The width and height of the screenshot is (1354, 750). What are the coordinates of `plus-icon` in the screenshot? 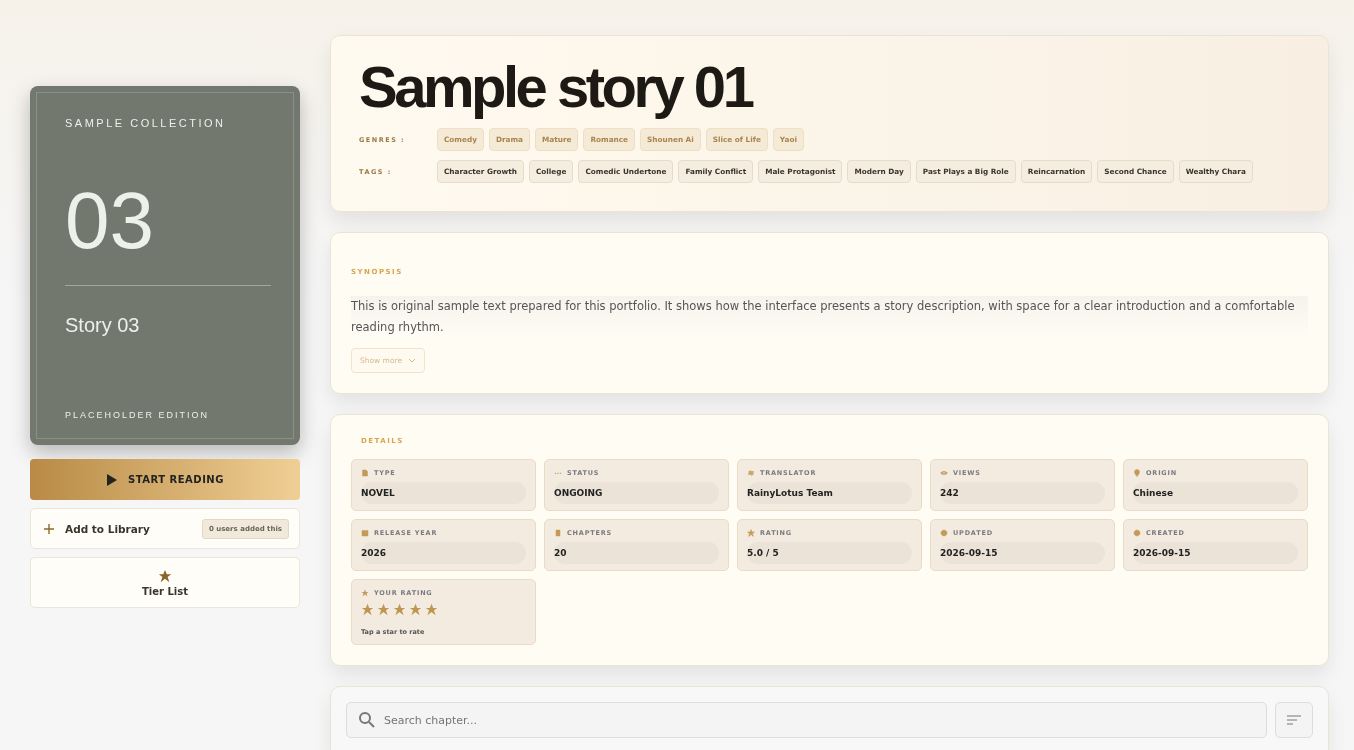 It's located at (49, 528).